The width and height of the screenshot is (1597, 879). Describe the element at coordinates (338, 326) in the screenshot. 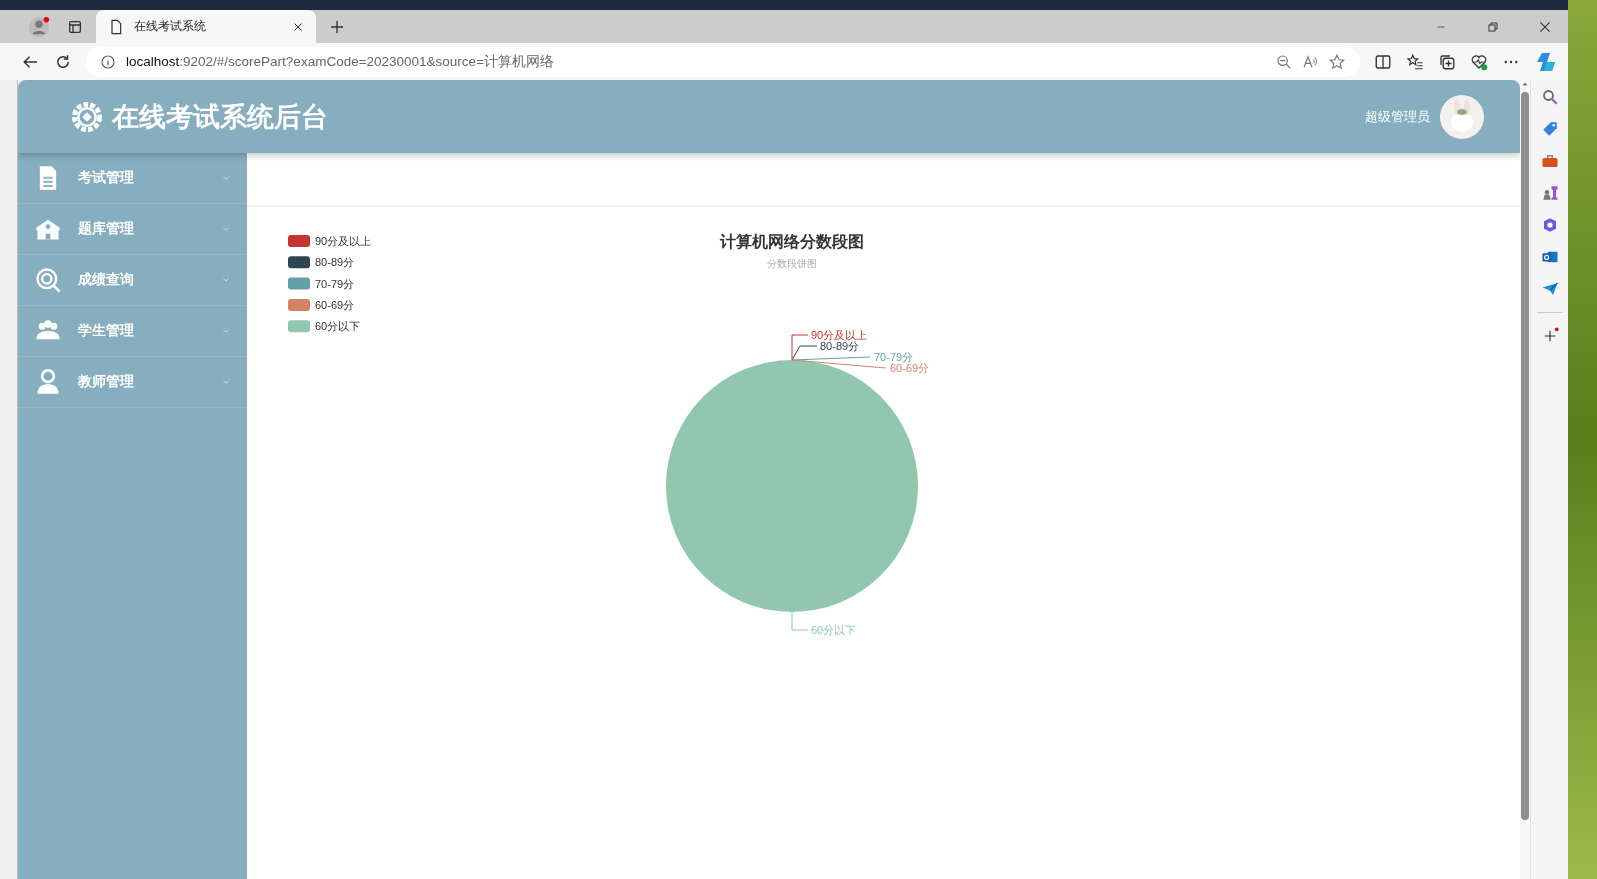

I see `legend-label: 60分以下` at that location.